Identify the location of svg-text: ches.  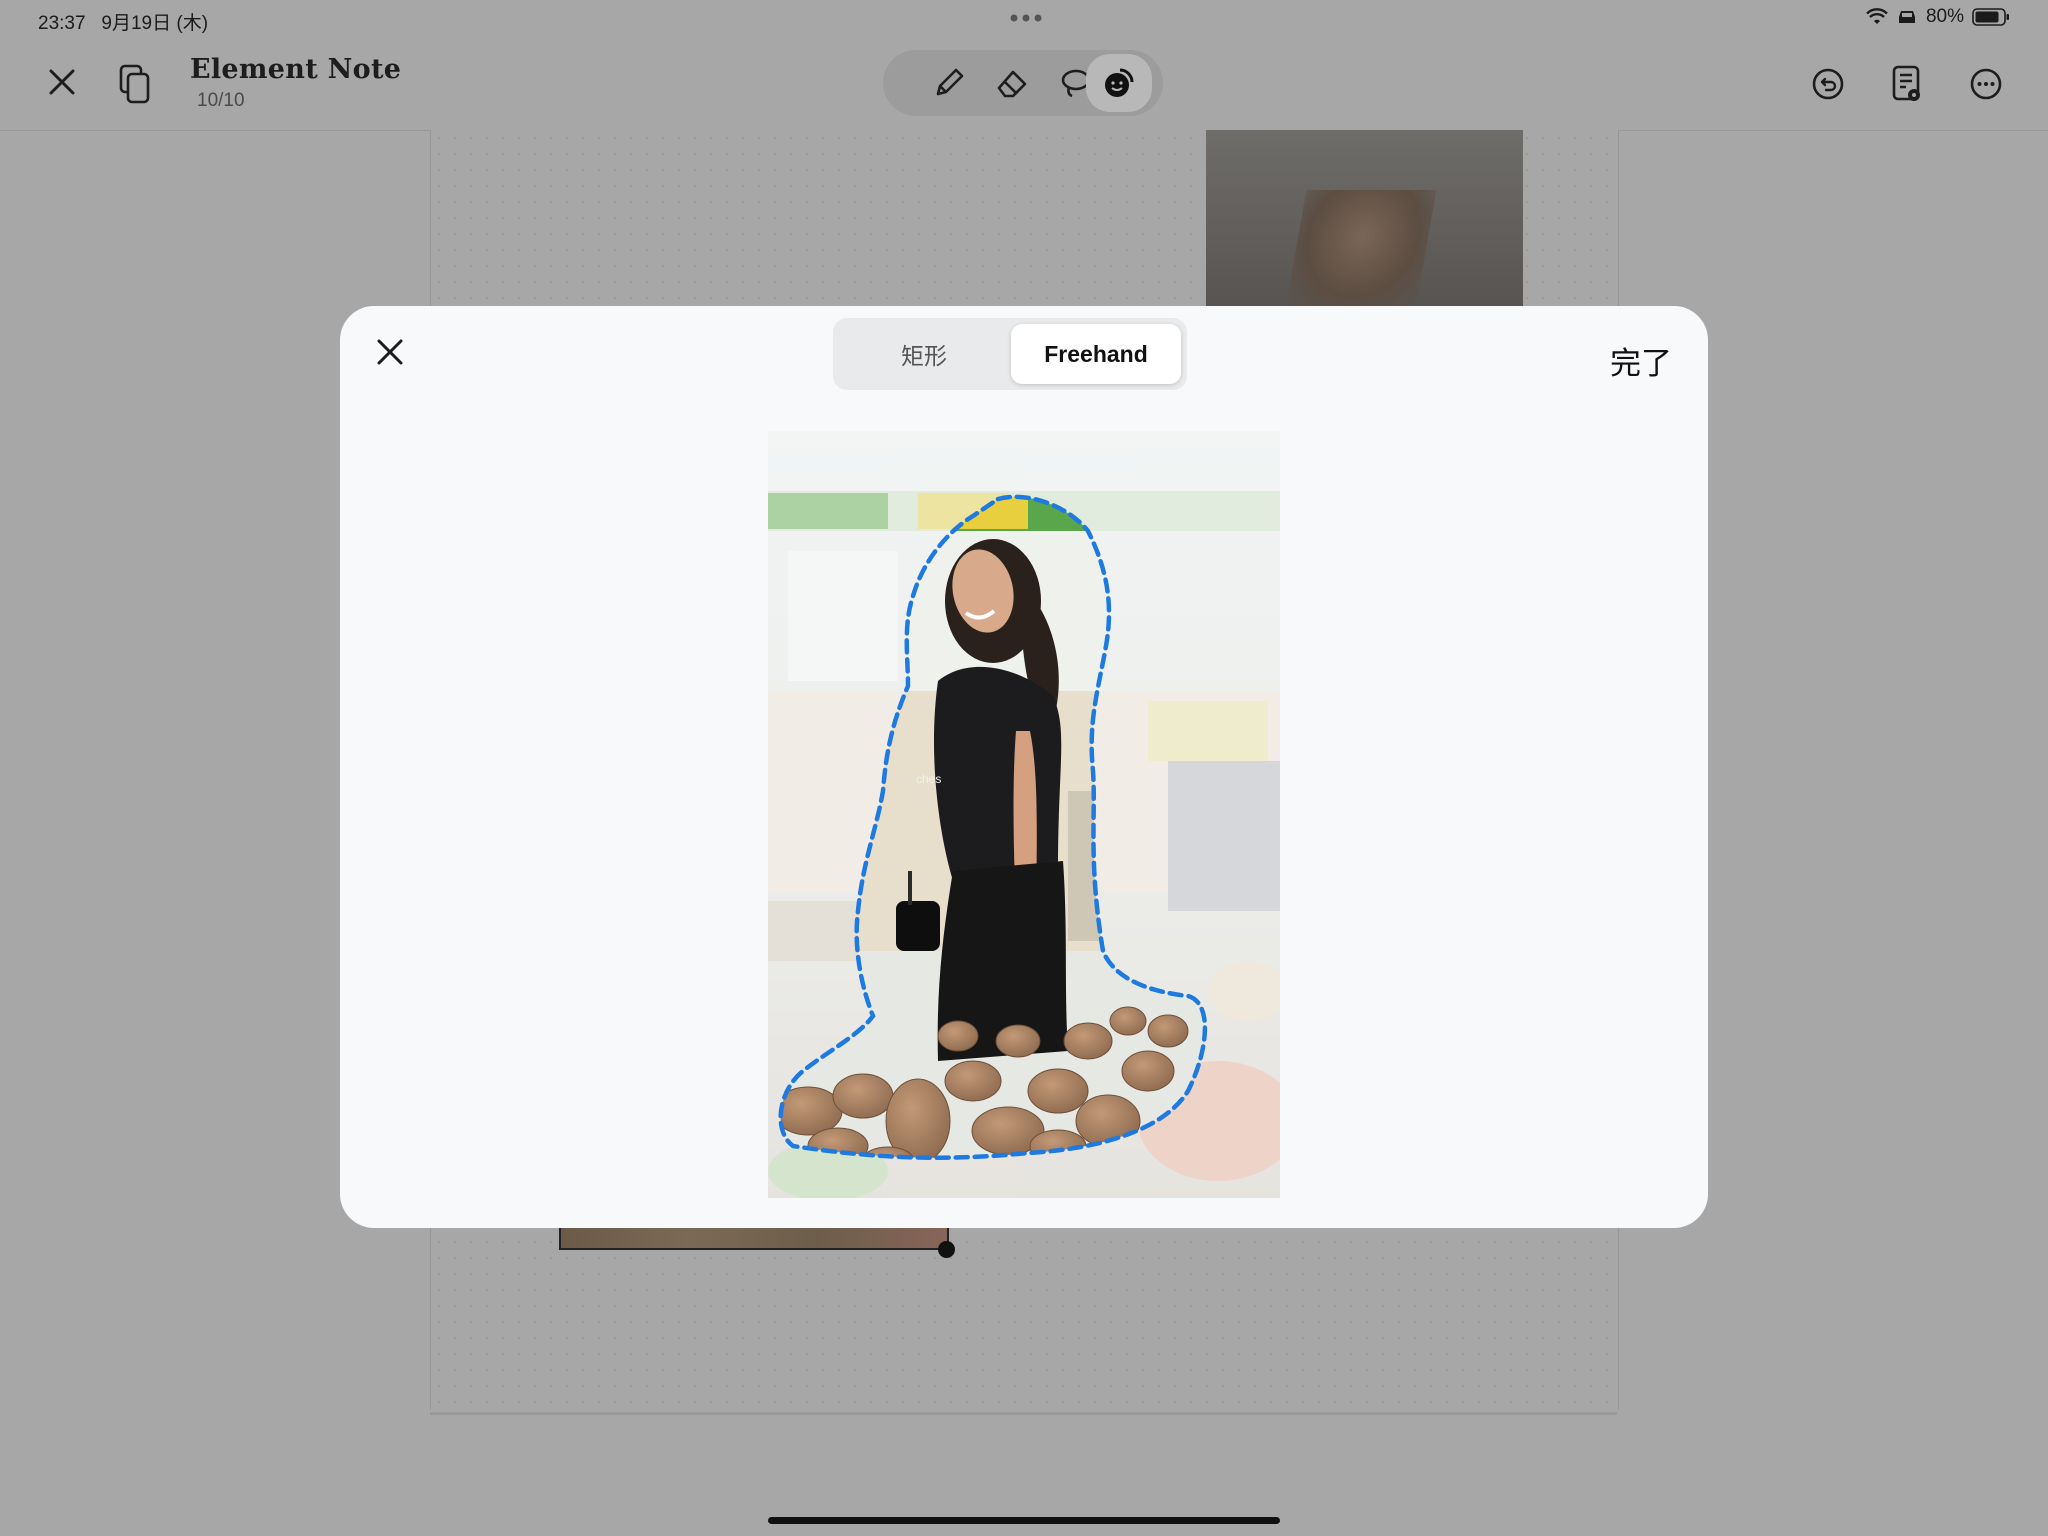
(928, 779).